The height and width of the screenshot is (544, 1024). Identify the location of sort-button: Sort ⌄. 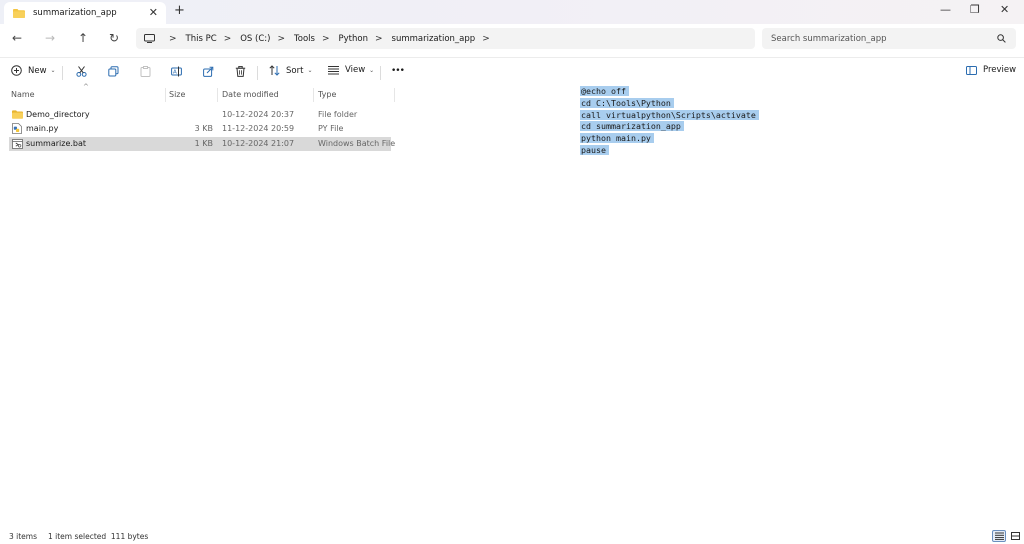
(290, 70).